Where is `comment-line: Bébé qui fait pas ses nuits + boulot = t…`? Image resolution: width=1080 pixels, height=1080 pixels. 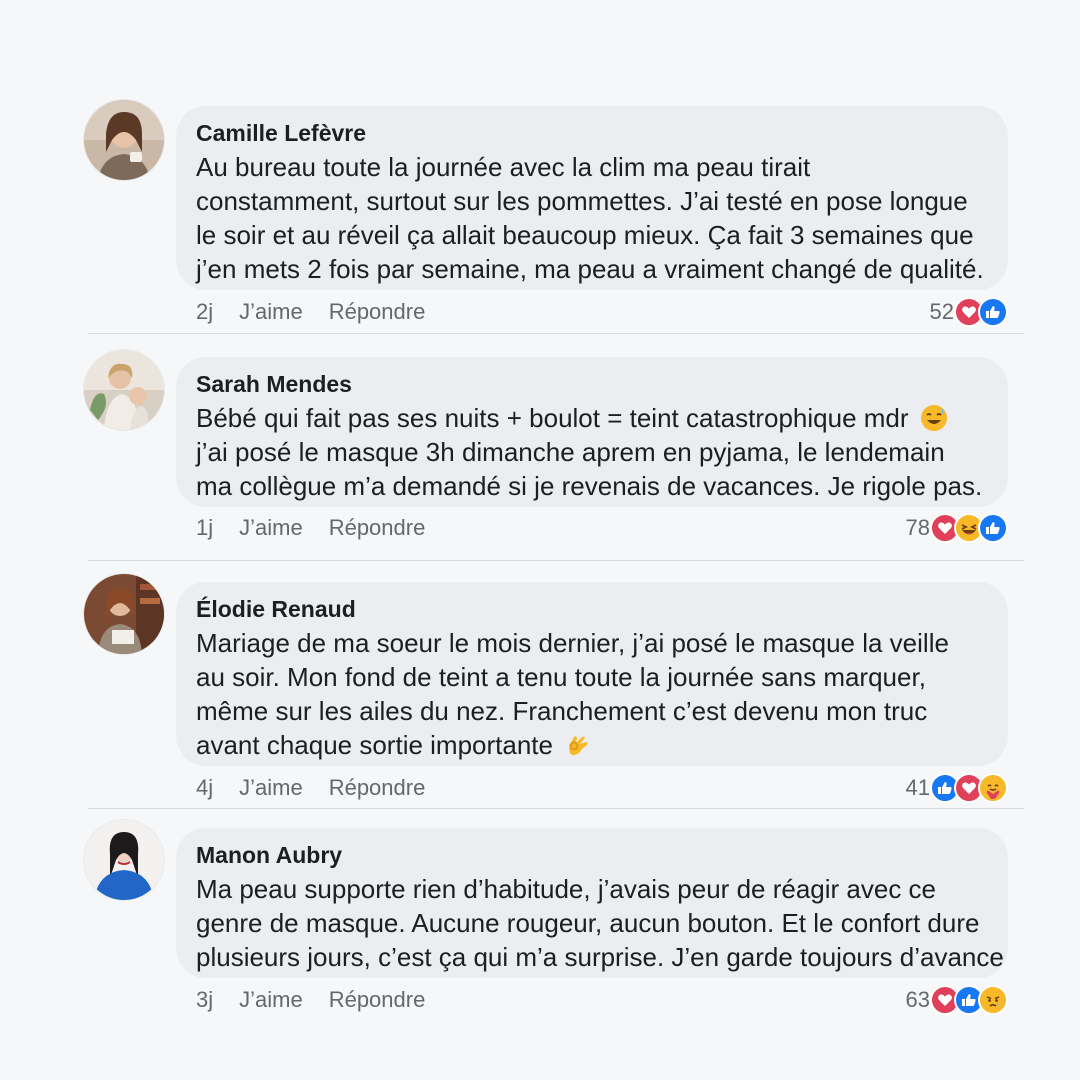 comment-line: Bébé qui fait pas ses nuits + boulot = t… is located at coordinates (591, 418).